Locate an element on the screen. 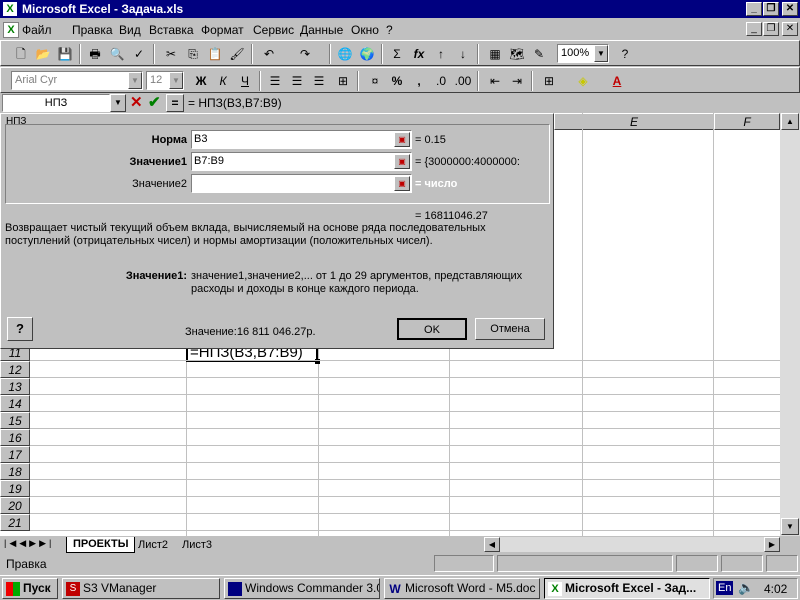 The image size is (800, 600). map-icon: 🗺 is located at coordinates (517, 54).